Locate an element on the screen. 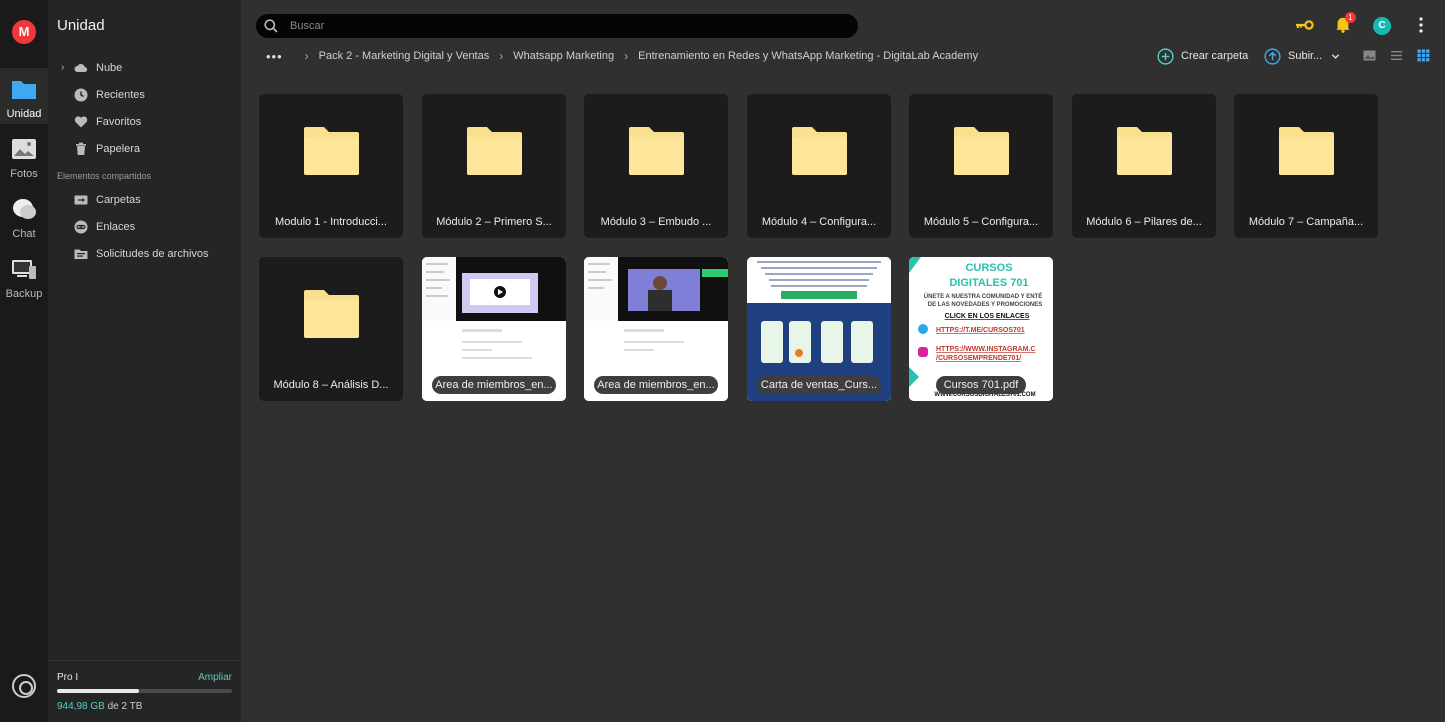 The image size is (1445, 722). sidebar-item-carpetas: Carpetas is located at coordinates (144, 200).